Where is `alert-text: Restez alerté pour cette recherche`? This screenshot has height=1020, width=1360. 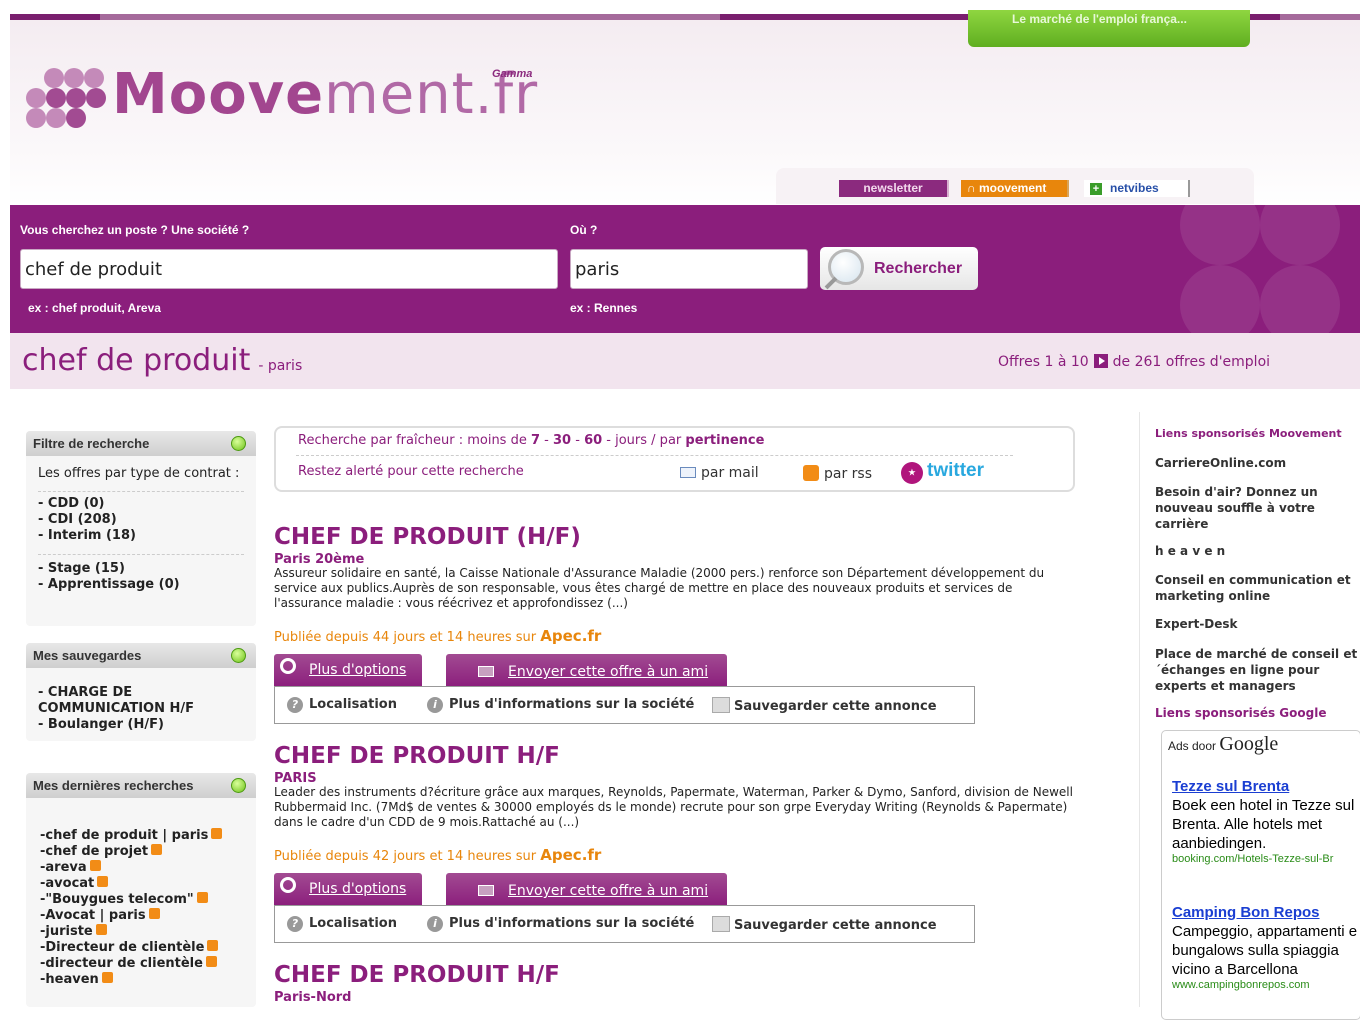 alert-text: Restez alerté pour cette recherche is located at coordinates (411, 471).